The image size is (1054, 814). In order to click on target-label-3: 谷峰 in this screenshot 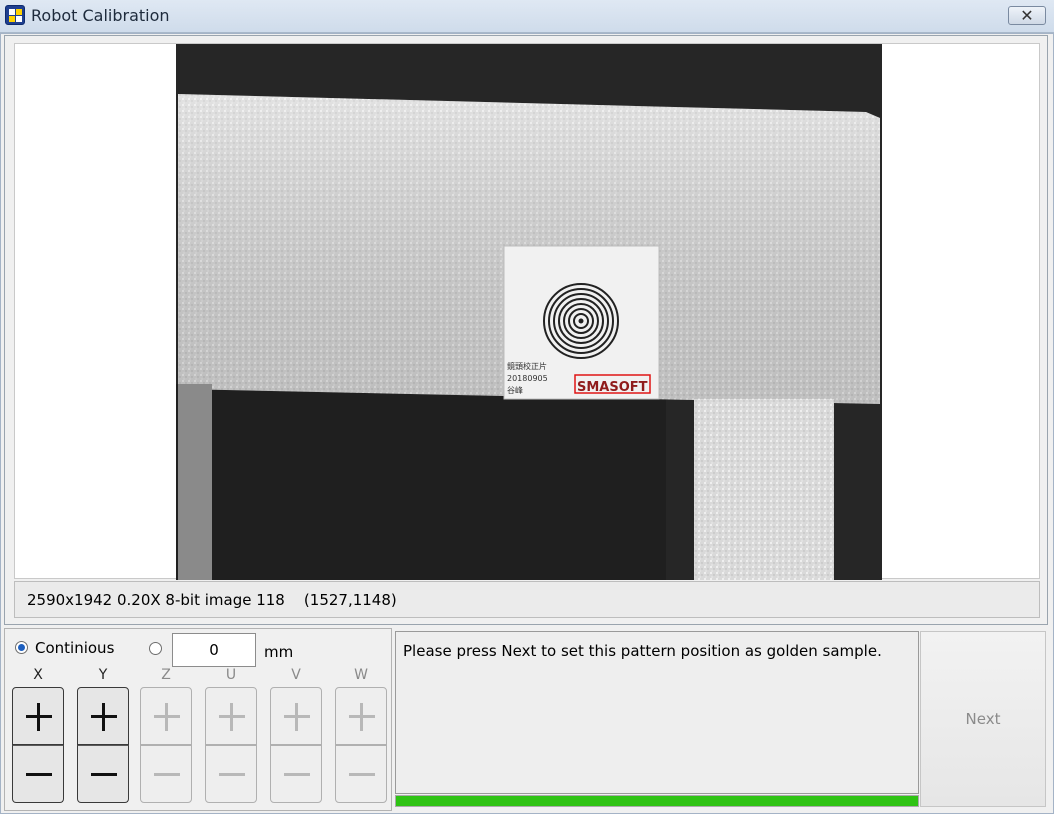, I will do `click(515, 390)`.